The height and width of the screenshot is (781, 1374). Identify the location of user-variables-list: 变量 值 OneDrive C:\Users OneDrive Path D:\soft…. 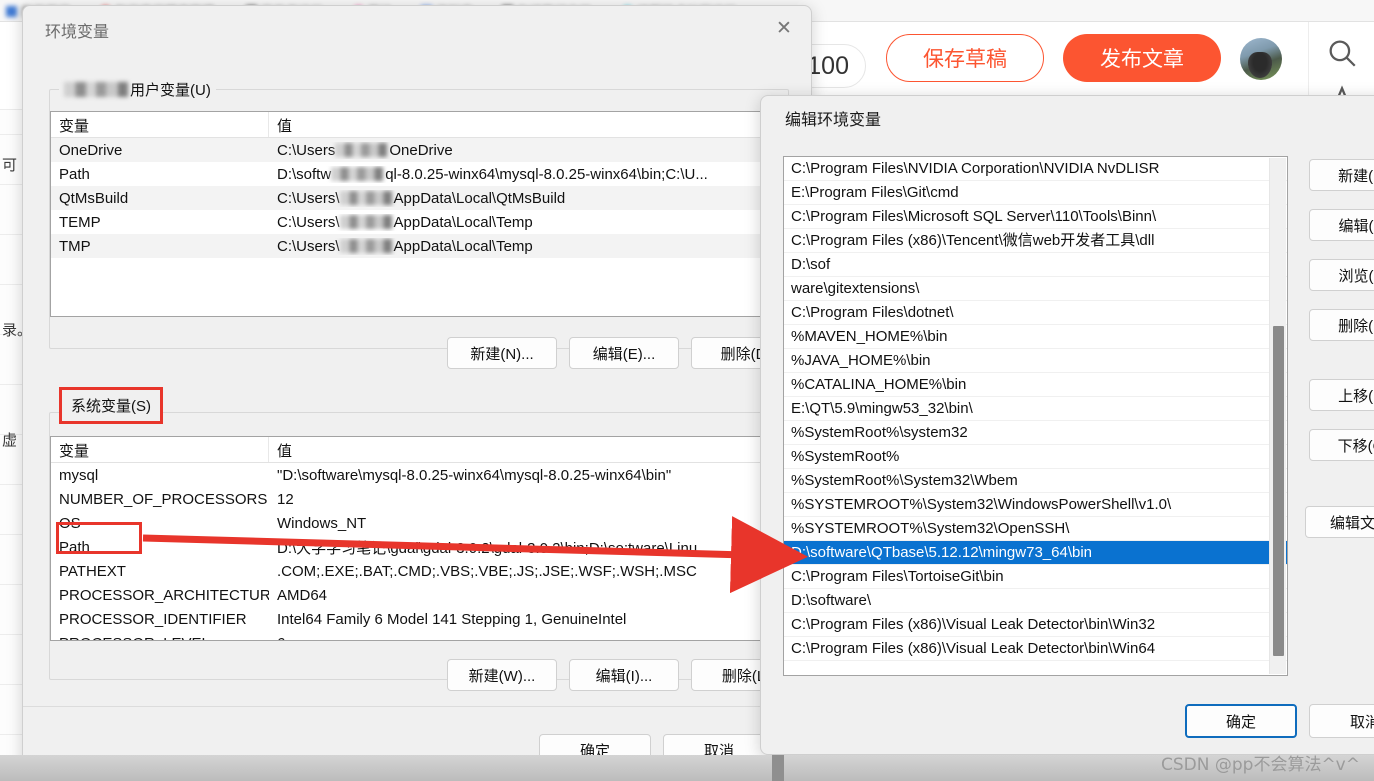
(417, 214).